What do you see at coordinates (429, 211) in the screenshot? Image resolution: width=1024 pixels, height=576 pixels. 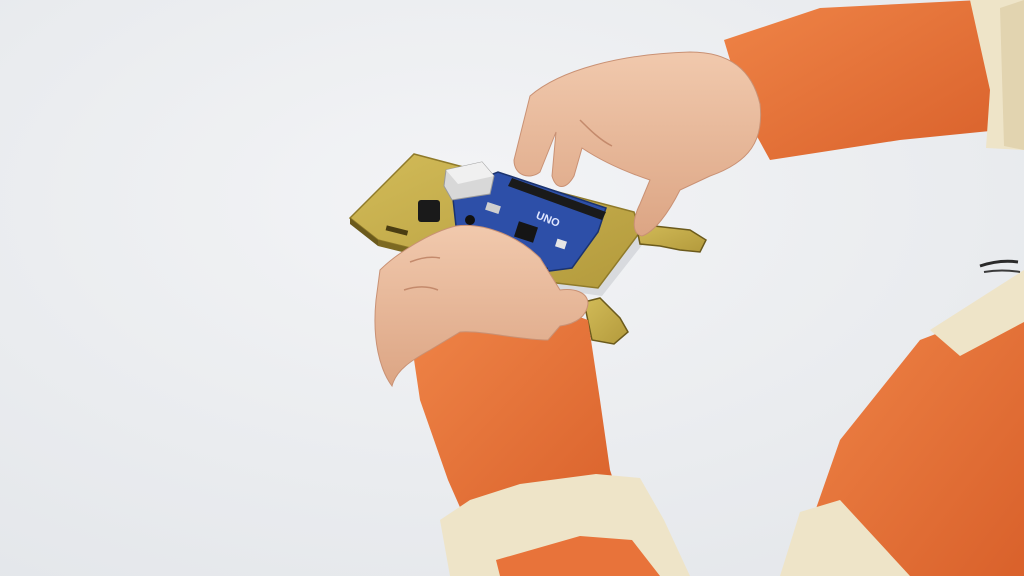 I see `barrel-connector` at bounding box center [429, 211].